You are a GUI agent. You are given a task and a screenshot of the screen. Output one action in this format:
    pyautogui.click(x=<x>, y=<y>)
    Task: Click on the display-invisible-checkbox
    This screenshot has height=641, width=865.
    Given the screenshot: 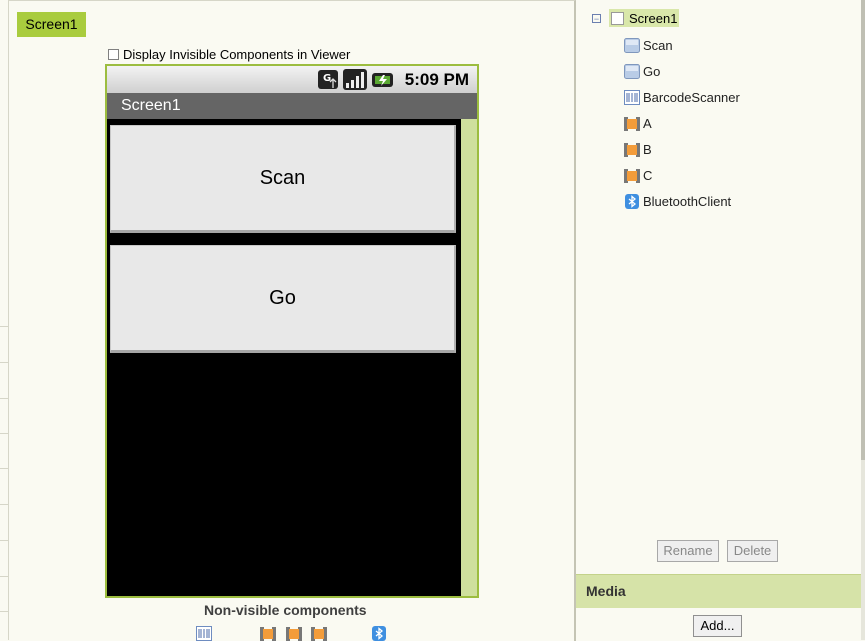 What is the action you would take?
    pyautogui.click(x=113, y=54)
    